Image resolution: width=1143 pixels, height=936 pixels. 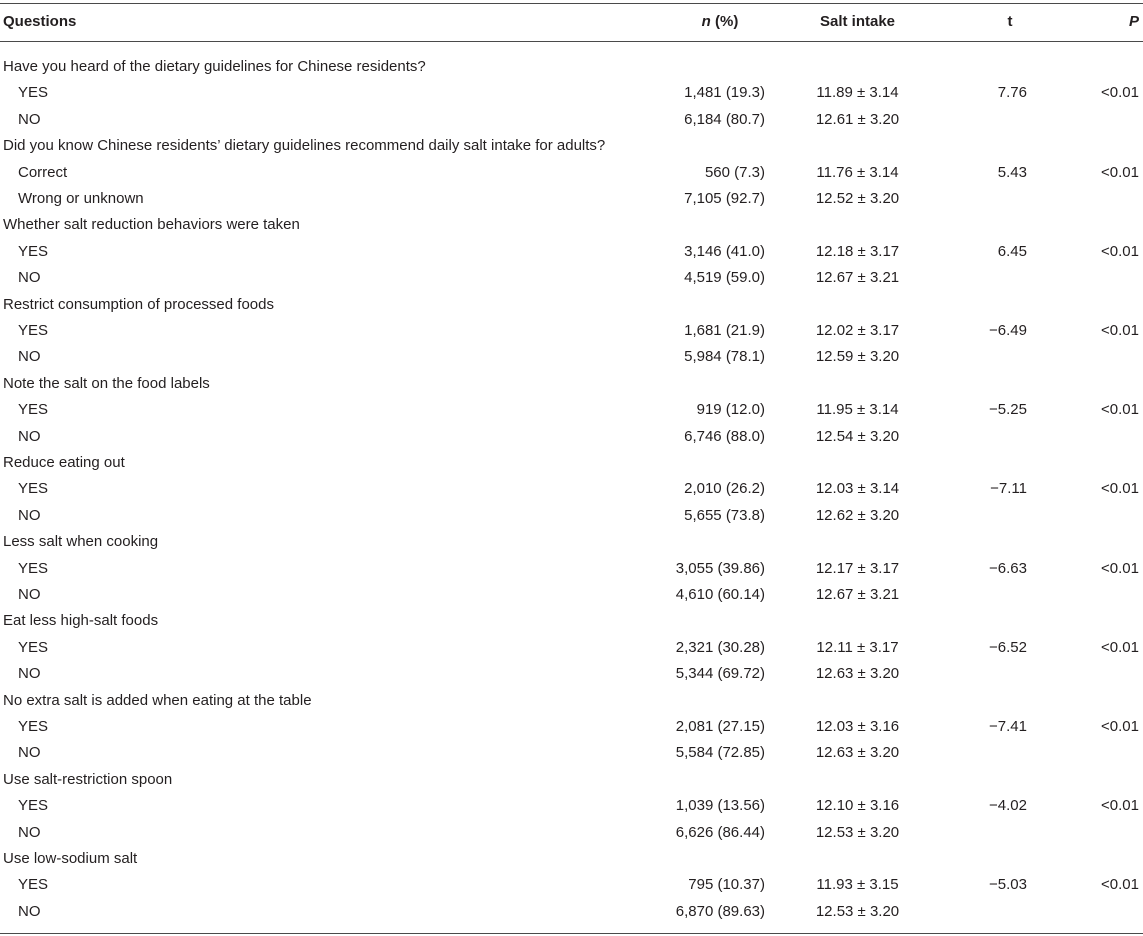 I want to click on table-row: NO 5,584 (72.85) 12.63 ± 3.20, so click(x=571, y=753).